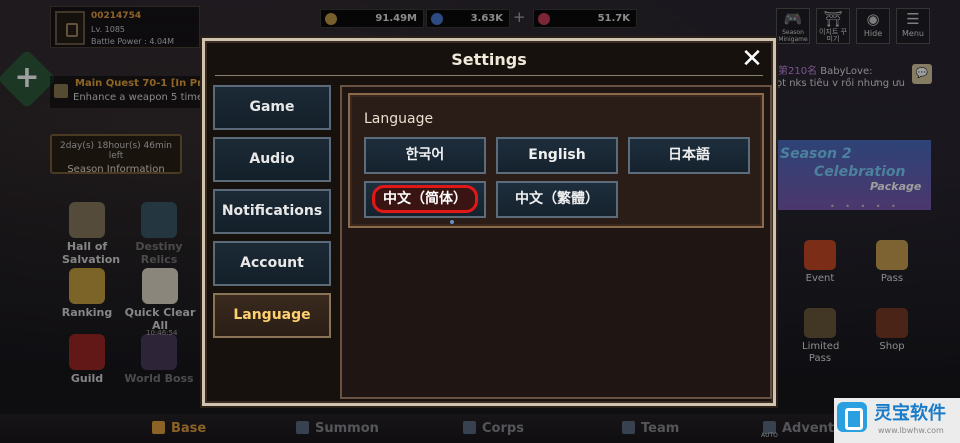 The height and width of the screenshot is (443, 960). I want to click on selected-language-highlight: 中文（简体）, so click(425, 199).